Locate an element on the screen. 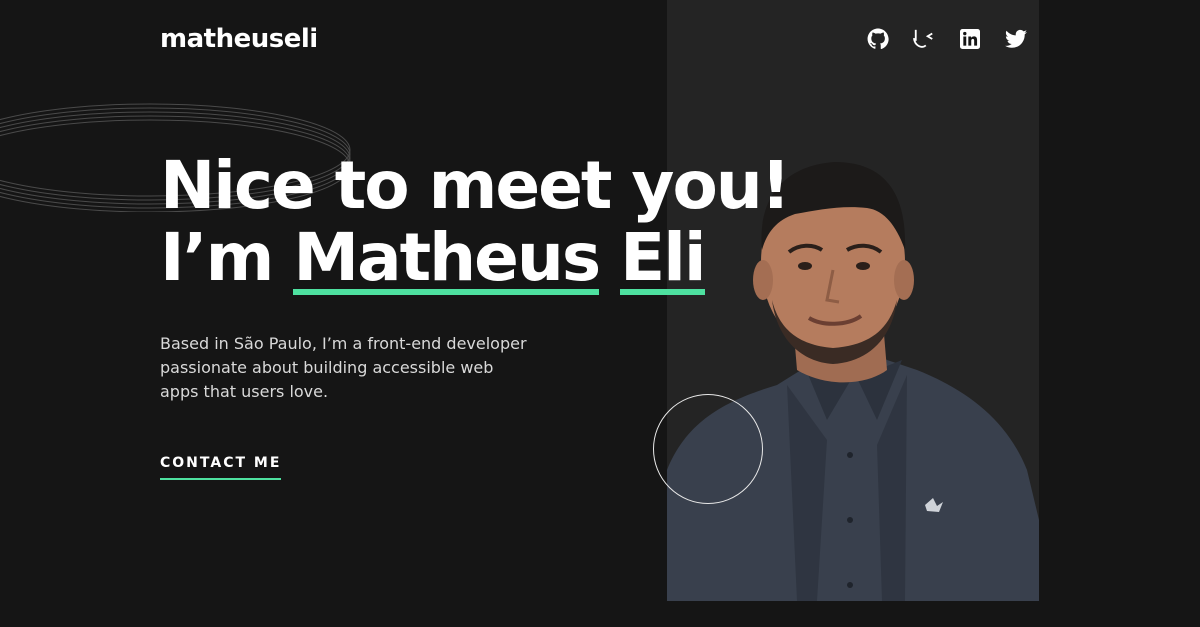  linkedin-link is located at coordinates (970, 39).